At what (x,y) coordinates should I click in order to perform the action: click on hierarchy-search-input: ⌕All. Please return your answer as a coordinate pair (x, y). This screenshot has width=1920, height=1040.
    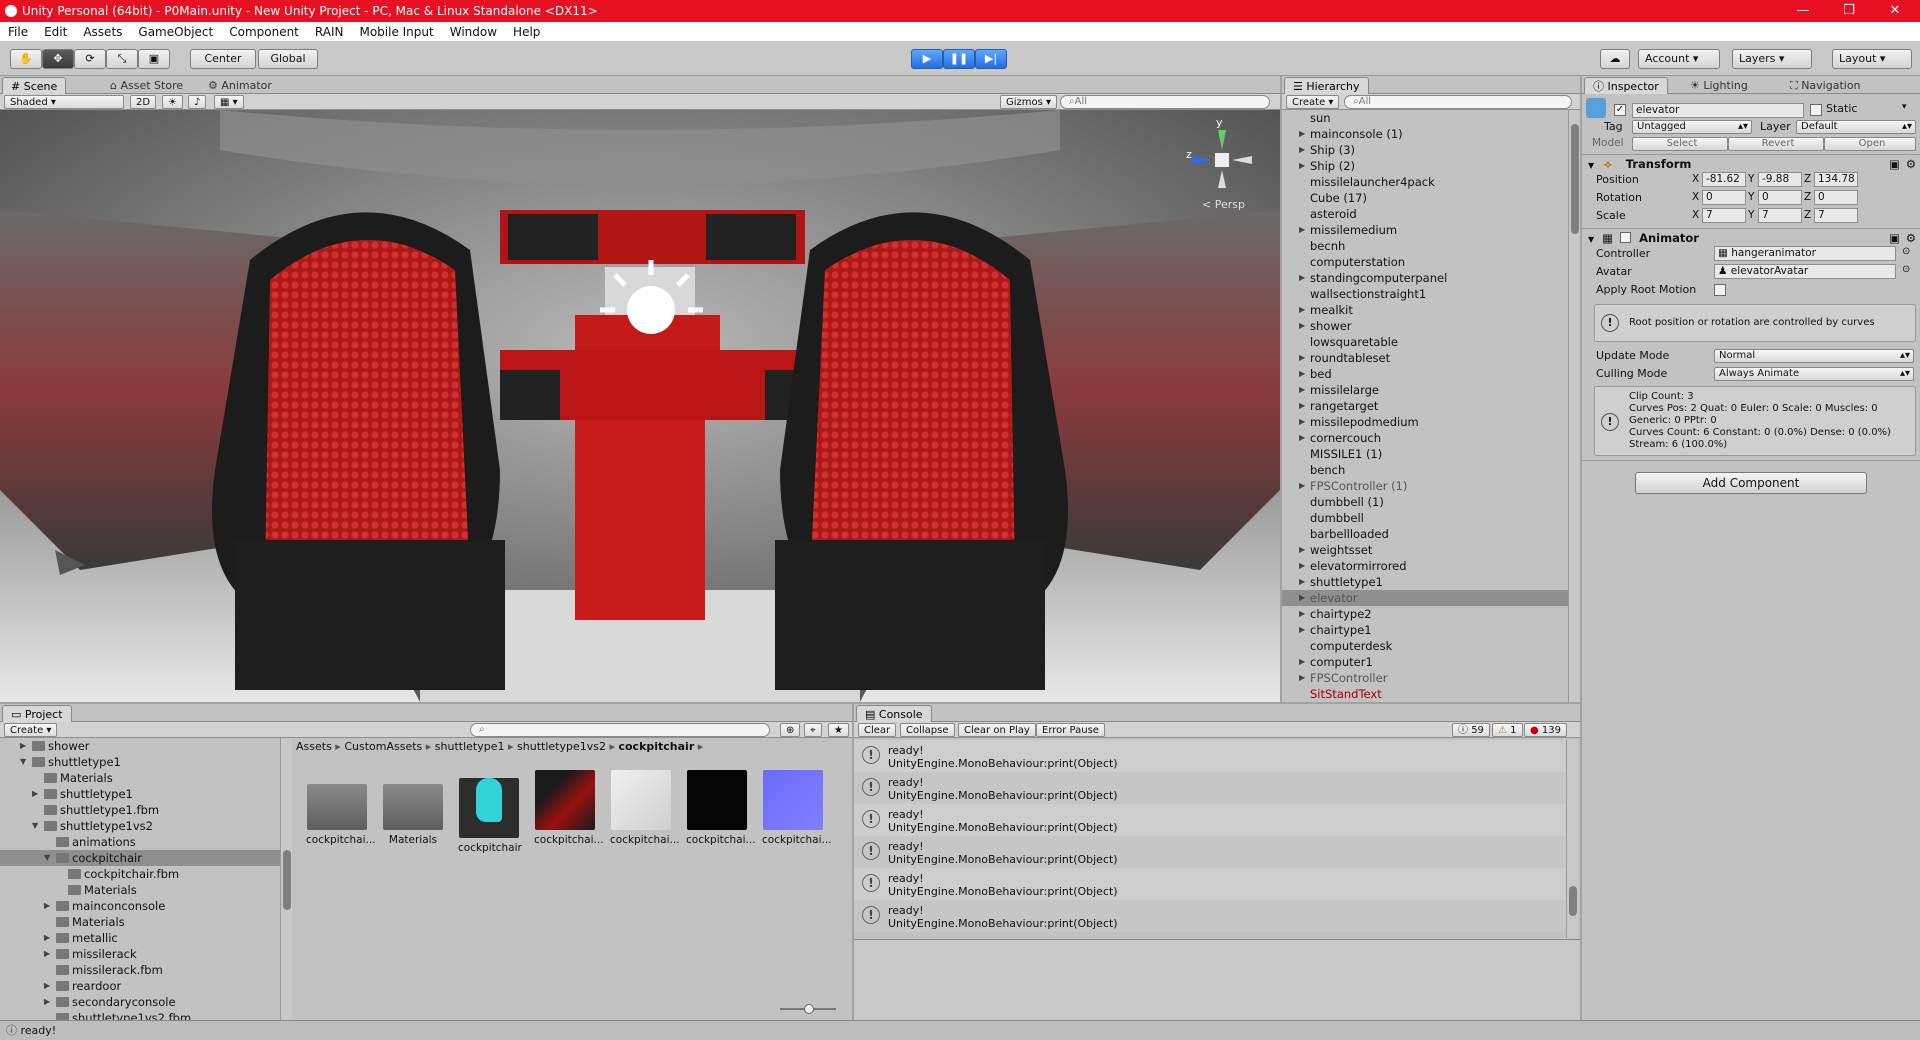
    Looking at the image, I should click on (1458, 102).